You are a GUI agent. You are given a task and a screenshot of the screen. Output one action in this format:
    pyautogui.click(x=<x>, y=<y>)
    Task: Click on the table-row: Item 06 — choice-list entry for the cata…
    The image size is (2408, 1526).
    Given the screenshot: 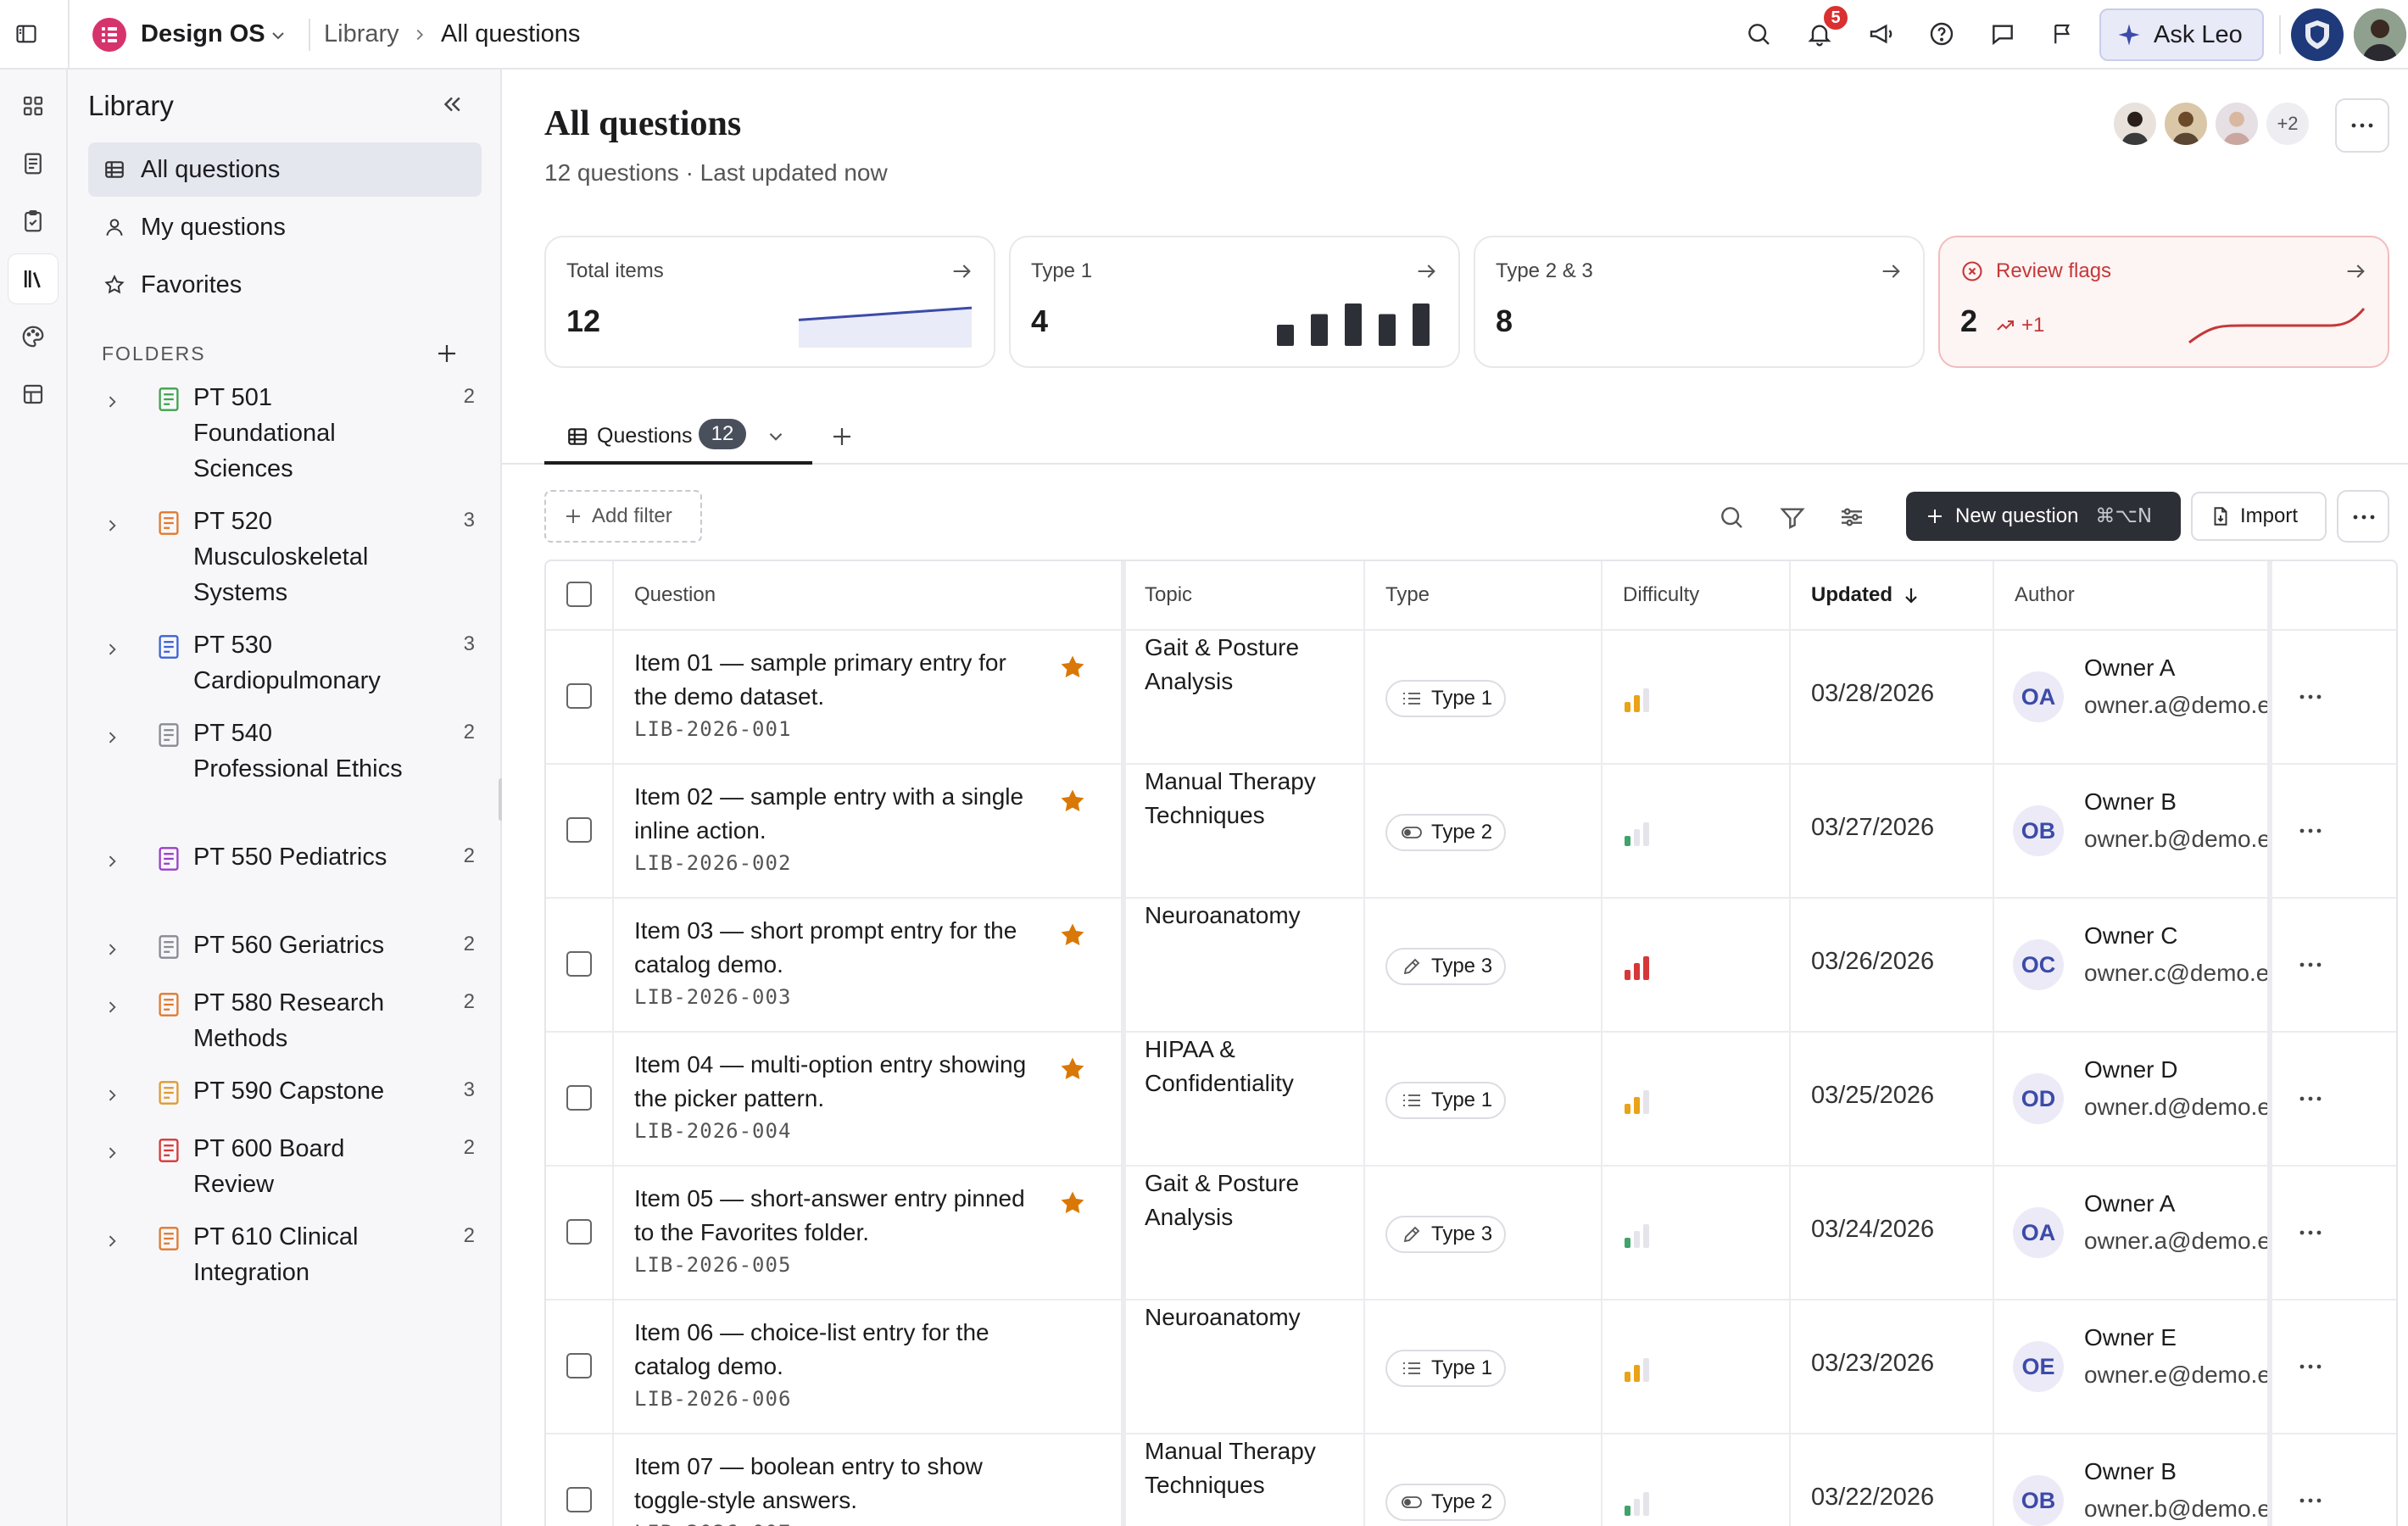 What is the action you would take?
    pyautogui.click(x=1471, y=1366)
    